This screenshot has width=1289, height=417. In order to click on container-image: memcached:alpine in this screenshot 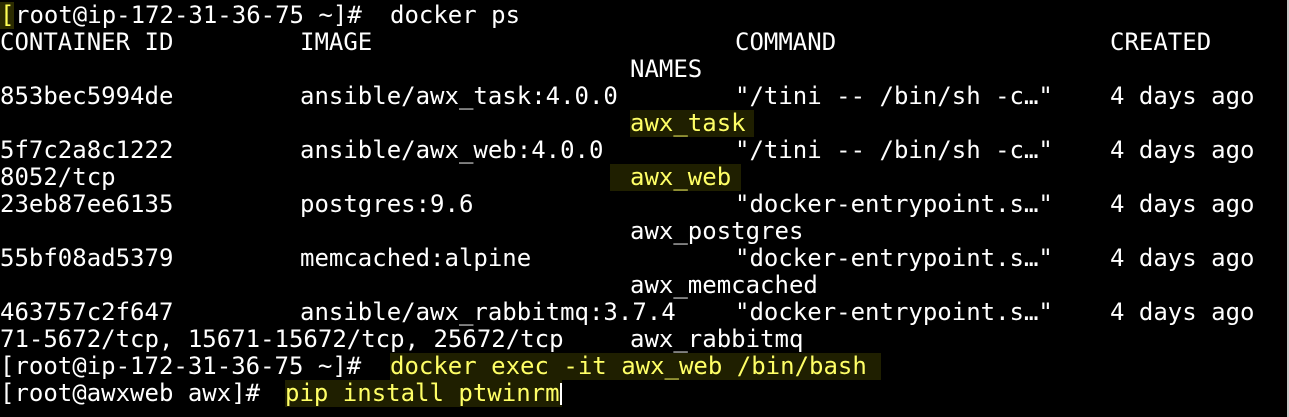, I will do `click(416, 258)`.